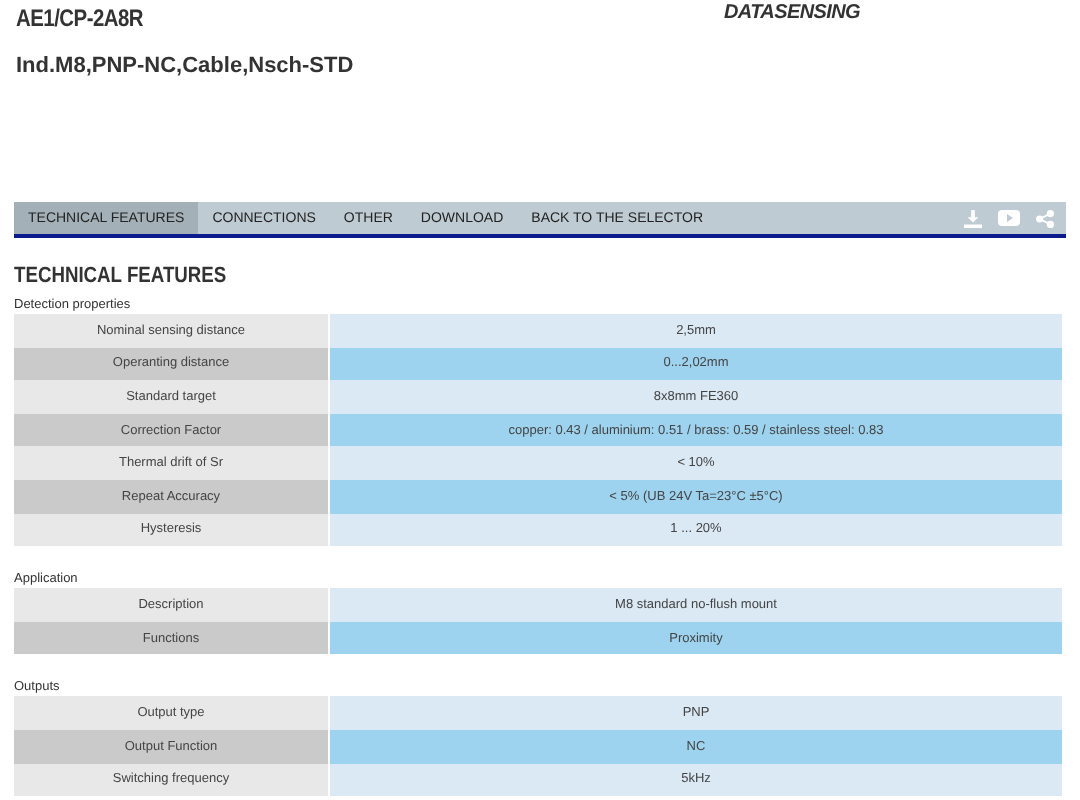 The width and height of the screenshot is (1080, 800). Describe the element at coordinates (973, 218) in the screenshot. I see `download-icon` at that location.